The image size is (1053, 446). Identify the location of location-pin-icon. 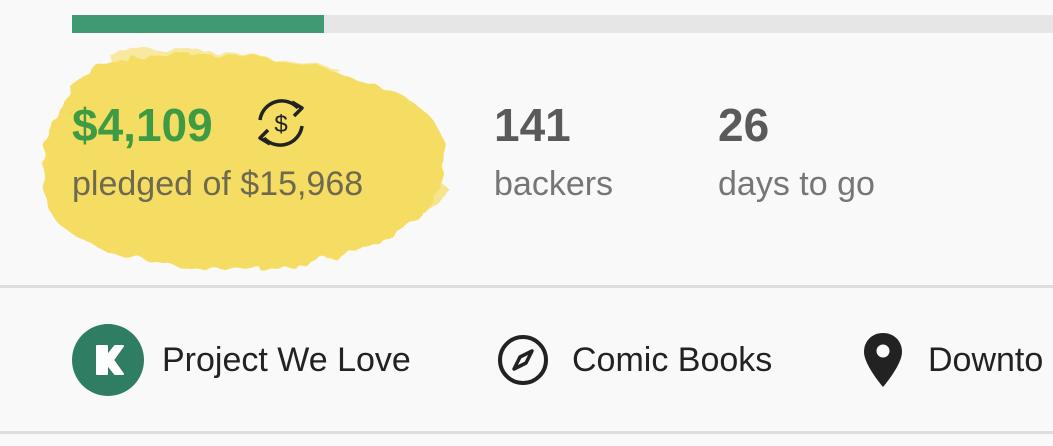
(883, 360).